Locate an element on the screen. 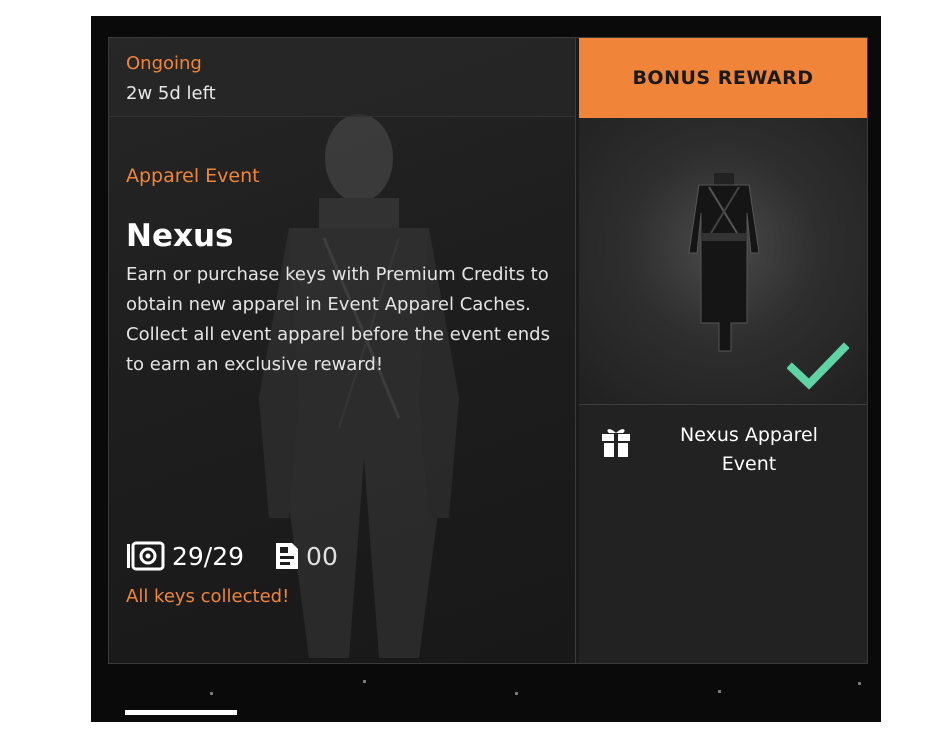  reward-name: Nexus Apparel Event is located at coordinates (749, 449).